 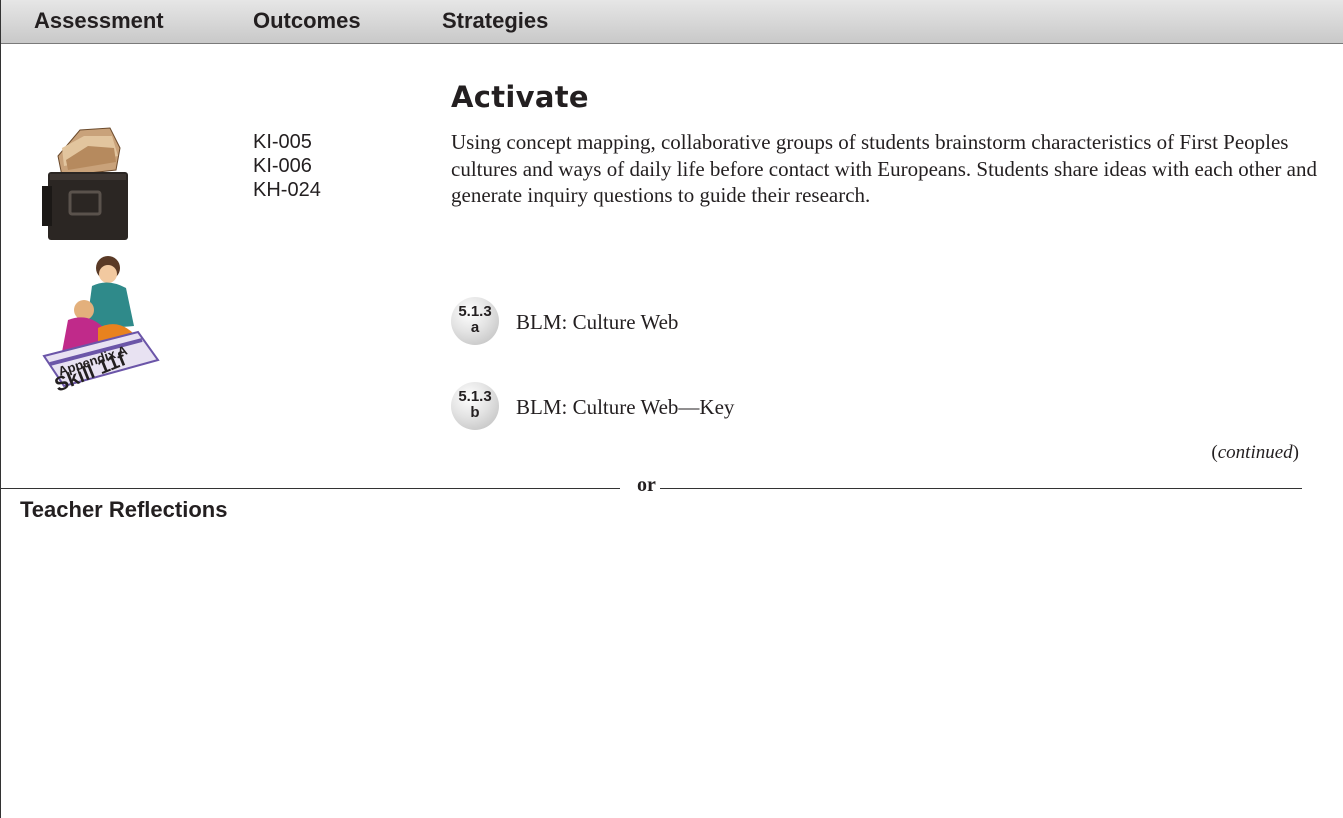 What do you see at coordinates (475, 321) in the screenshot?
I see `blm-badge-icon: 5.1.3 a` at bounding box center [475, 321].